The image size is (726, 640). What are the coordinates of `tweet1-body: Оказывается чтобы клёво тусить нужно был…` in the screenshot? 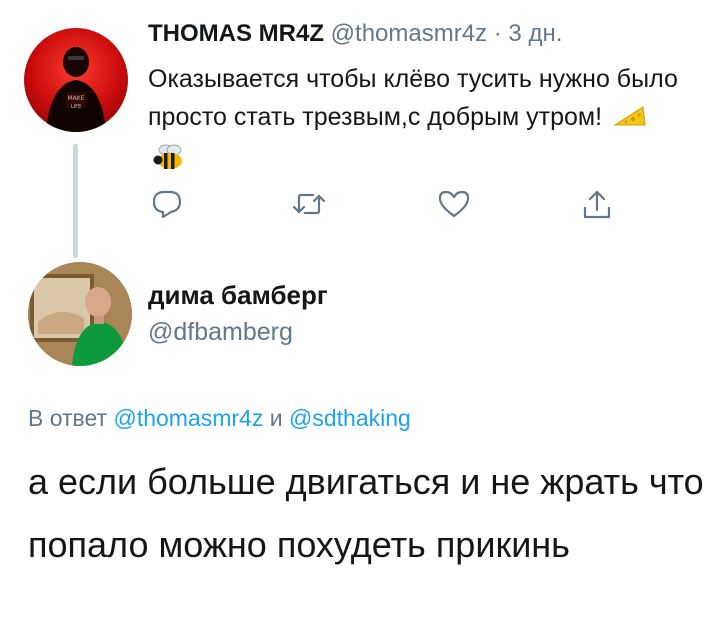 It's located at (418, 121).